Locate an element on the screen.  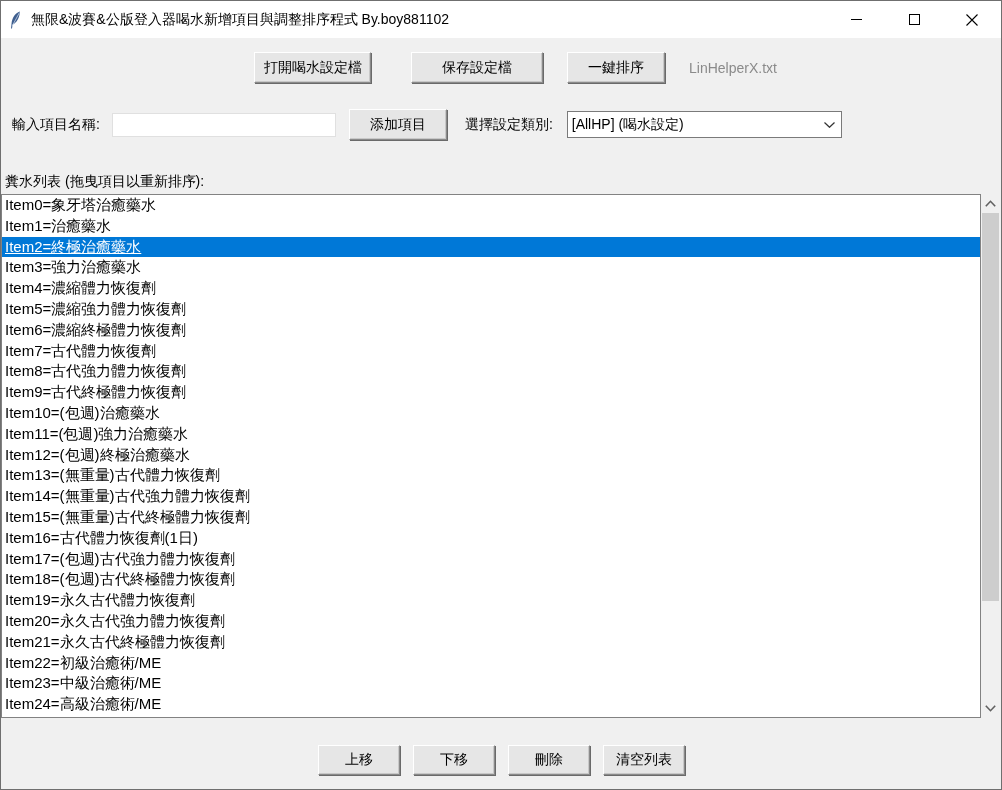
action-button: 下移 is located at coordinates (454, 760).